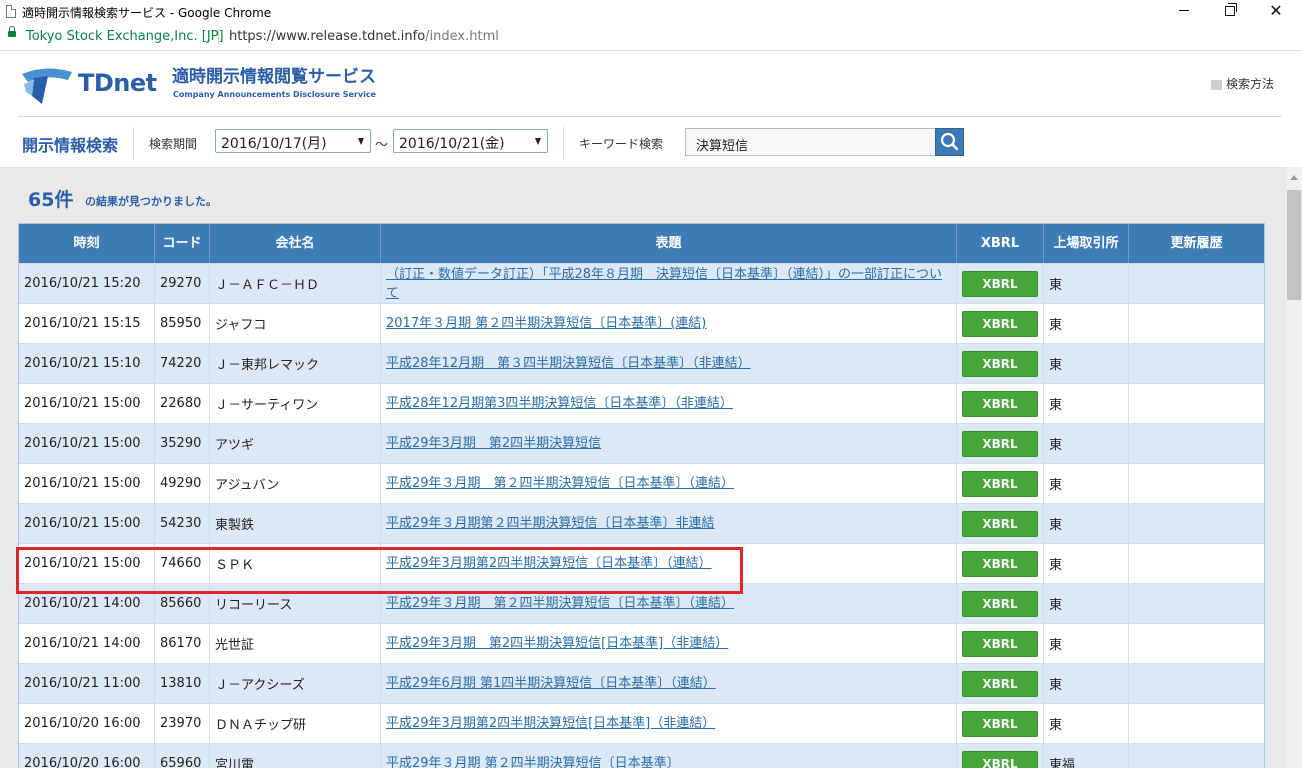 This screenshot has height=768, width=1302. I want to click on date-to-select: 2016/10/21(金), so click(470, 141).